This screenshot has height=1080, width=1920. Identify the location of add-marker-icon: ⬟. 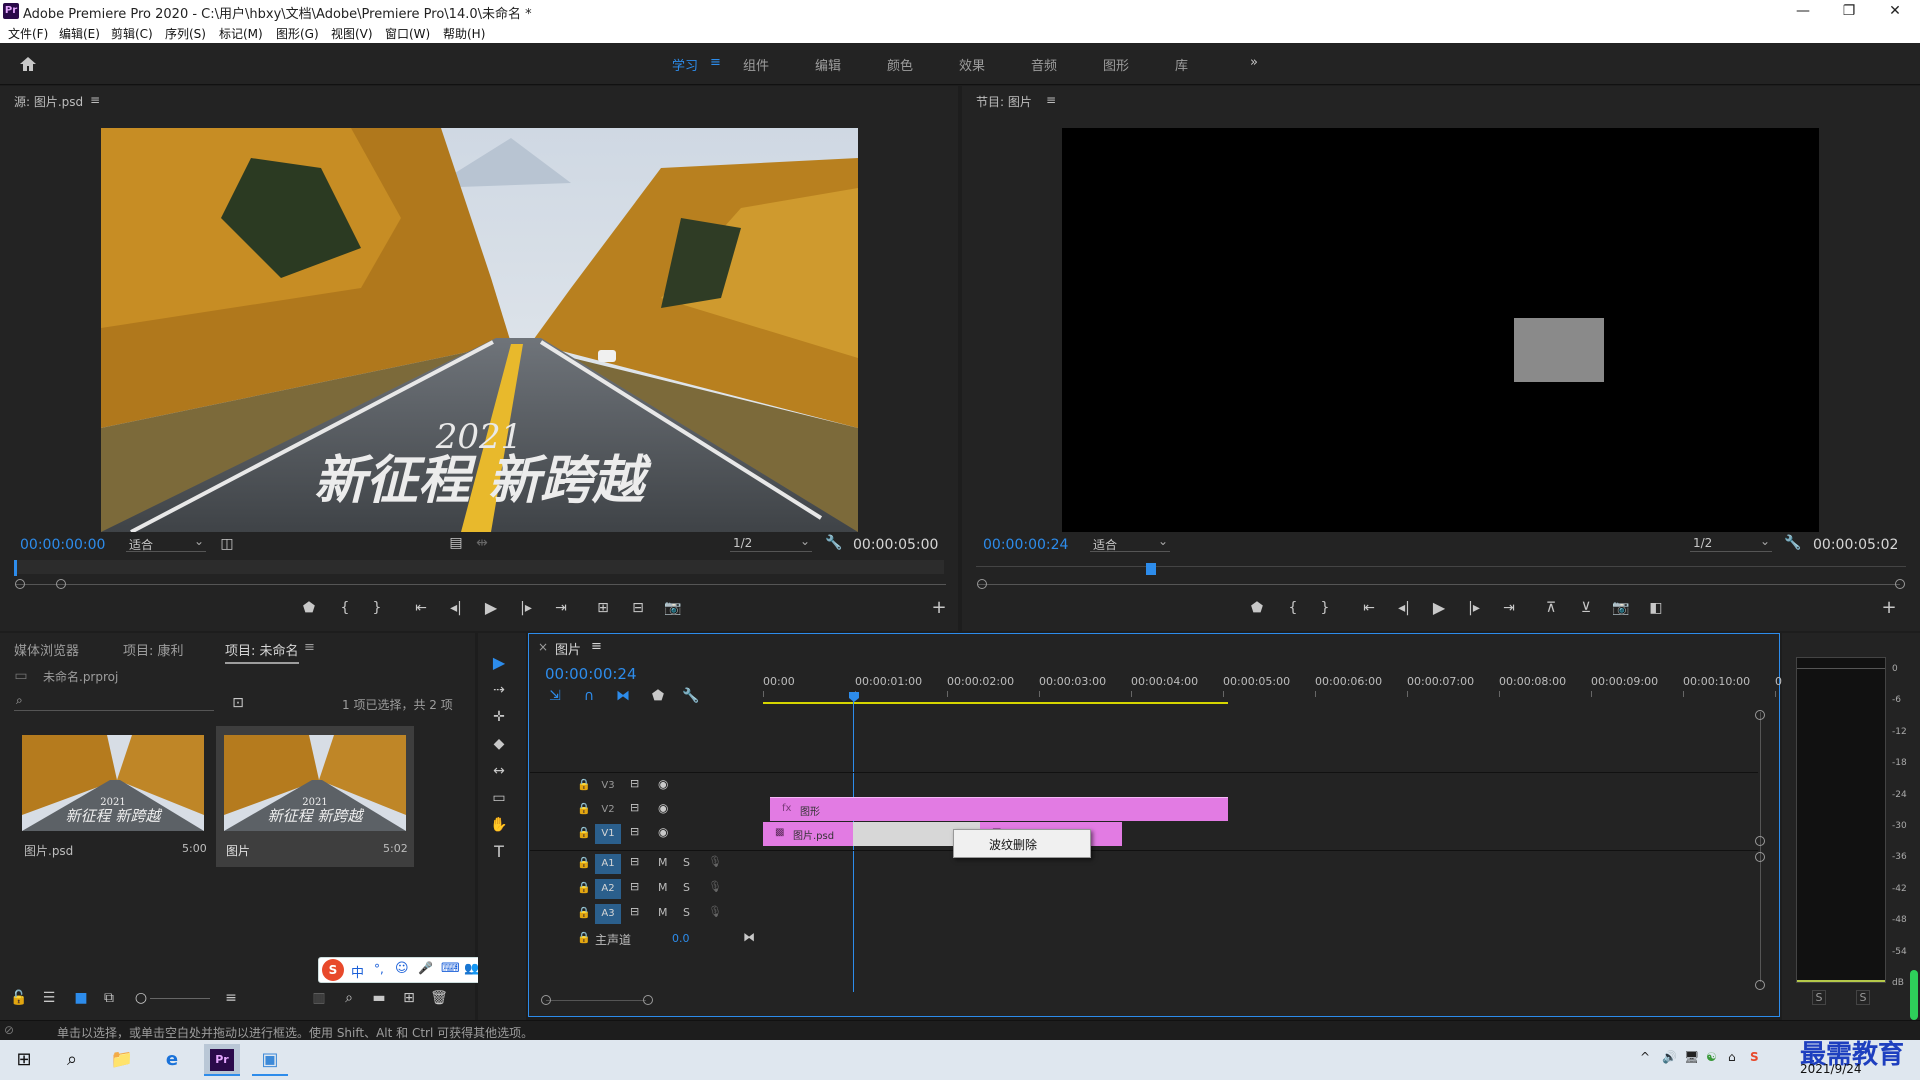
(309, 608).